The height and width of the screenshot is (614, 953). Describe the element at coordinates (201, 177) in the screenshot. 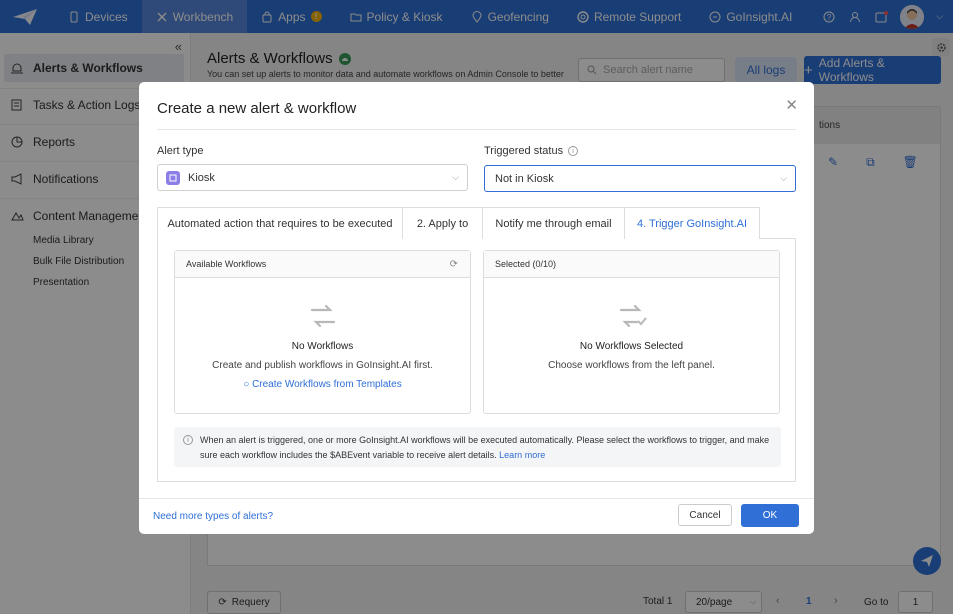

I see `alert-type-value: Kiosk` at that location.